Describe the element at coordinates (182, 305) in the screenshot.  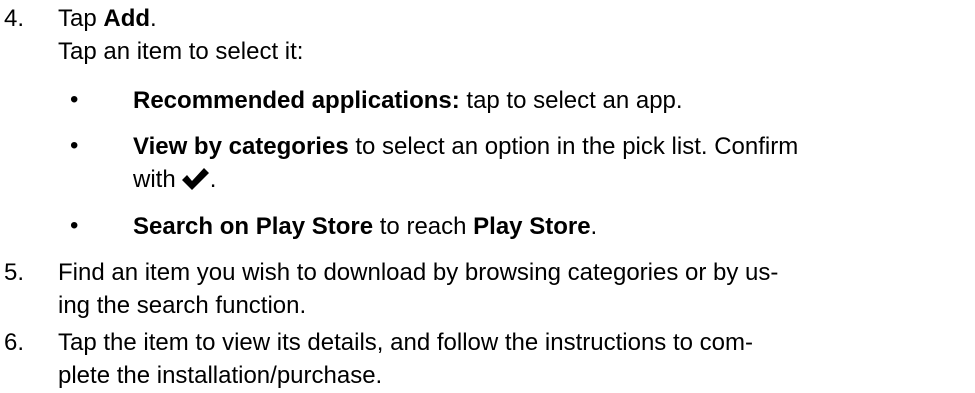
I see `step-text-line: ing the search function.` at that location.